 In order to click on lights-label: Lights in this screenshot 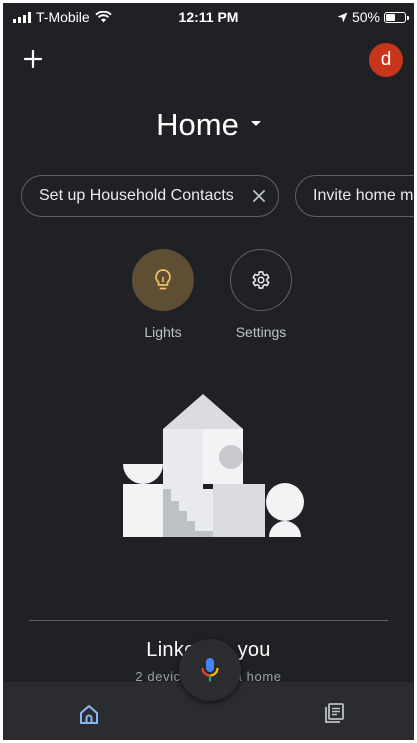, I will do `click(163, 332)`.